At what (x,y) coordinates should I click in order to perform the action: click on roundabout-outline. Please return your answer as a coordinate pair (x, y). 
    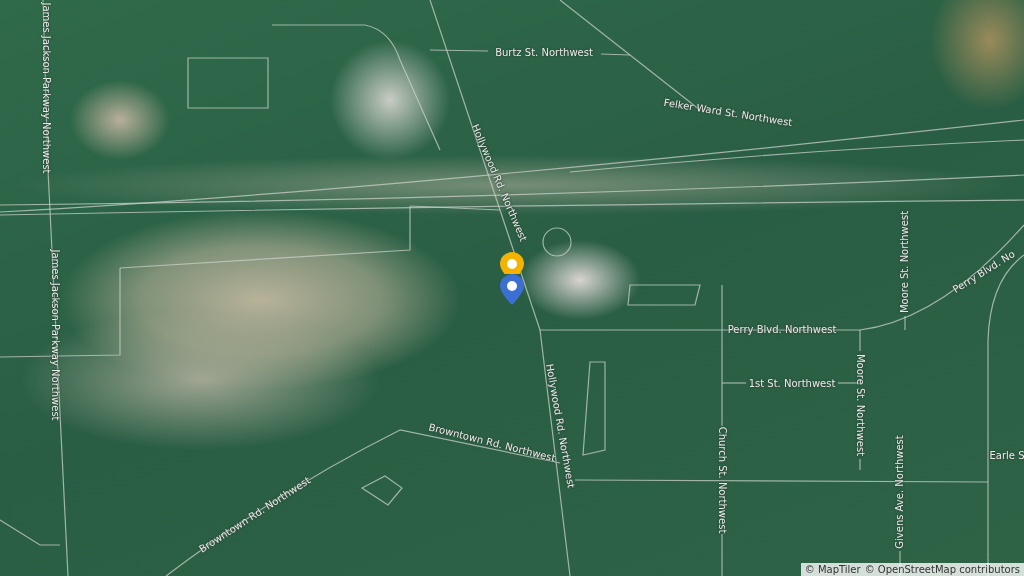
    Looking at the image, I should click on (557, 242).